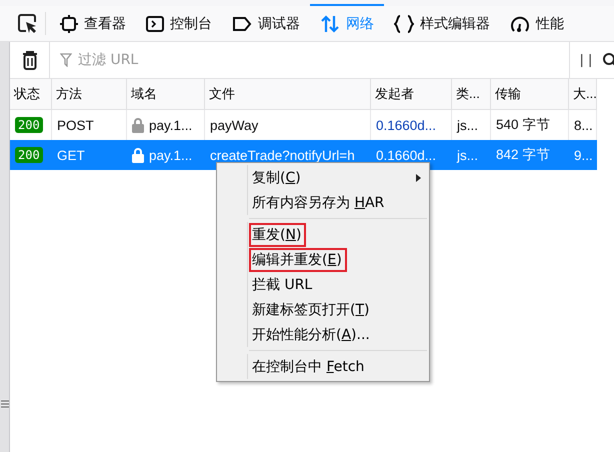 This screenshot has height=452, width=614. Describe the element at coordinates (155, 23) in the screenshot. I see `console-icon` at that location.